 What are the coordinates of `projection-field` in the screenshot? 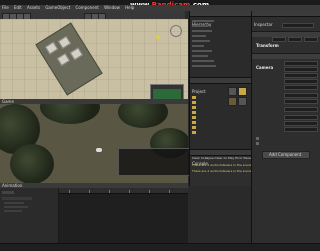 It's located at (301, 81).